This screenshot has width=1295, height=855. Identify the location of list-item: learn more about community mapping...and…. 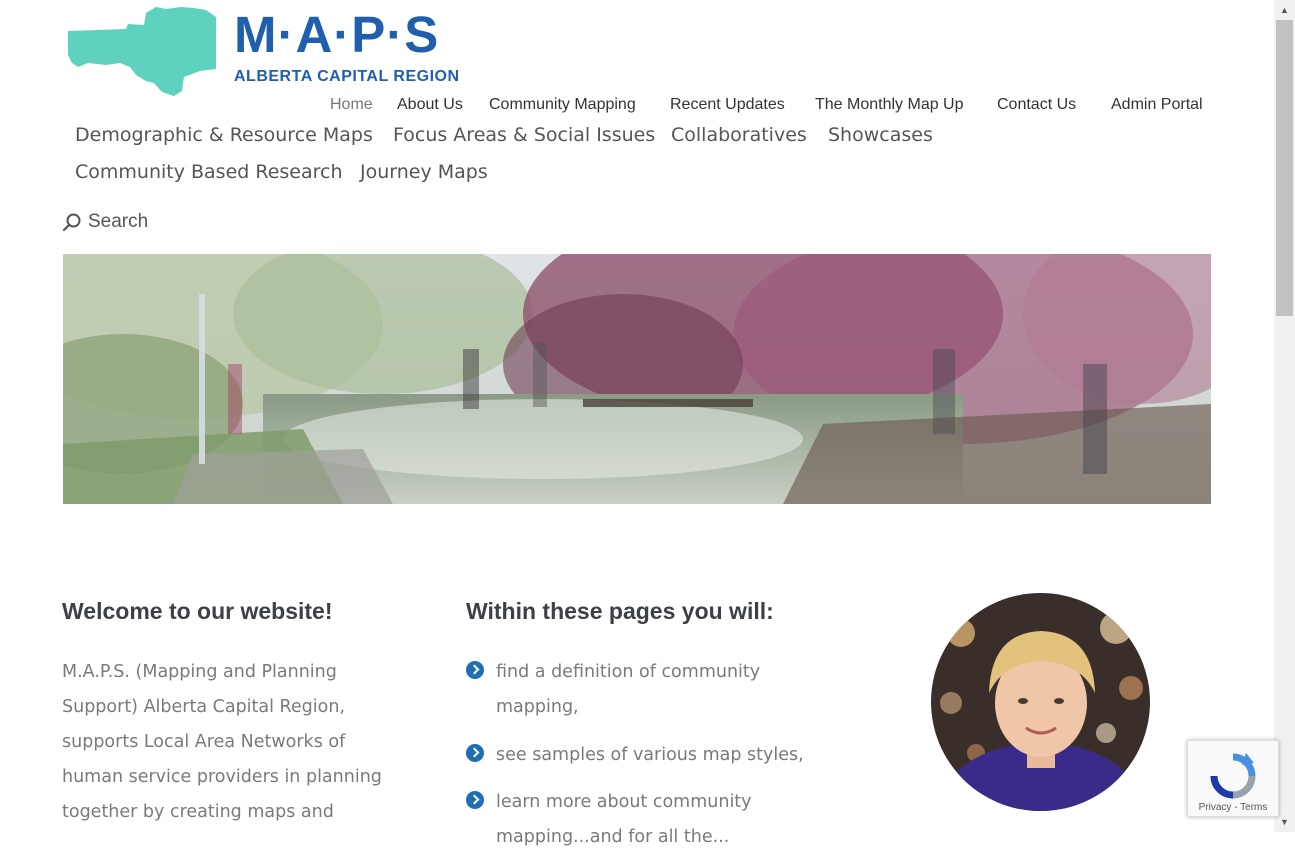
(641, 820).